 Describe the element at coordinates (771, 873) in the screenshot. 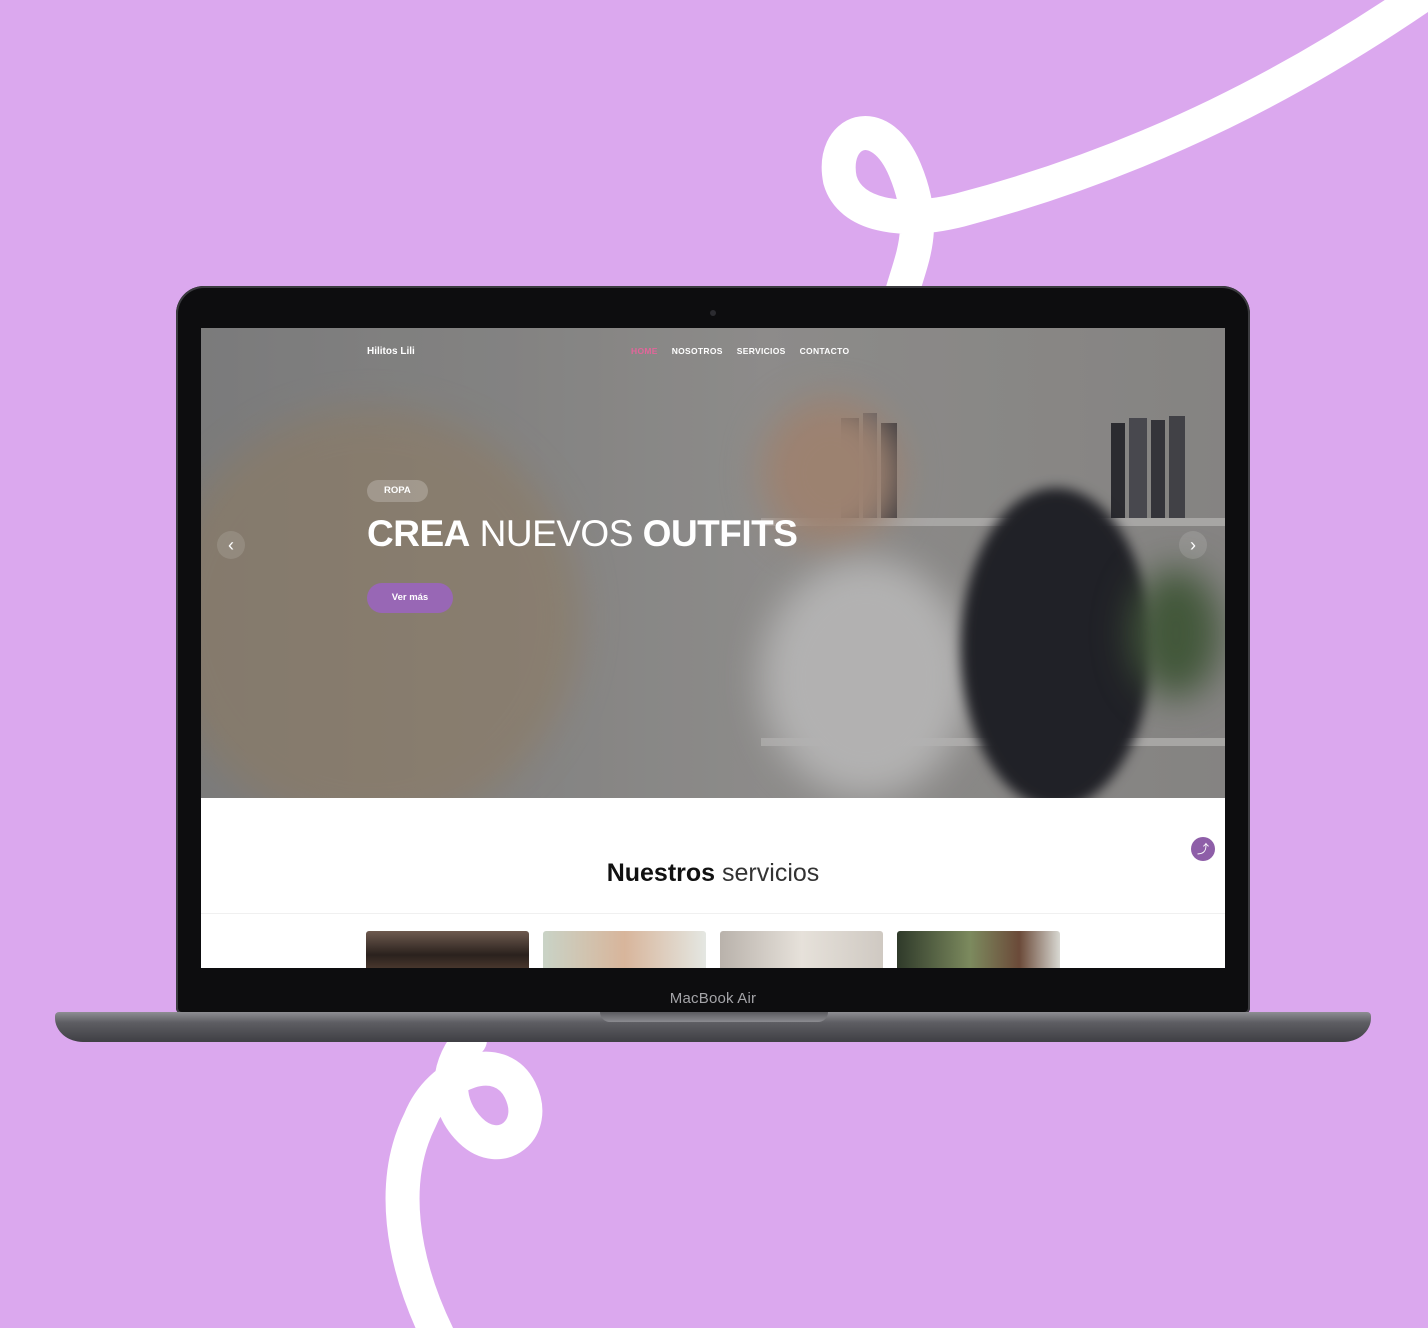

I see `services-title-light: servicios` at that location.